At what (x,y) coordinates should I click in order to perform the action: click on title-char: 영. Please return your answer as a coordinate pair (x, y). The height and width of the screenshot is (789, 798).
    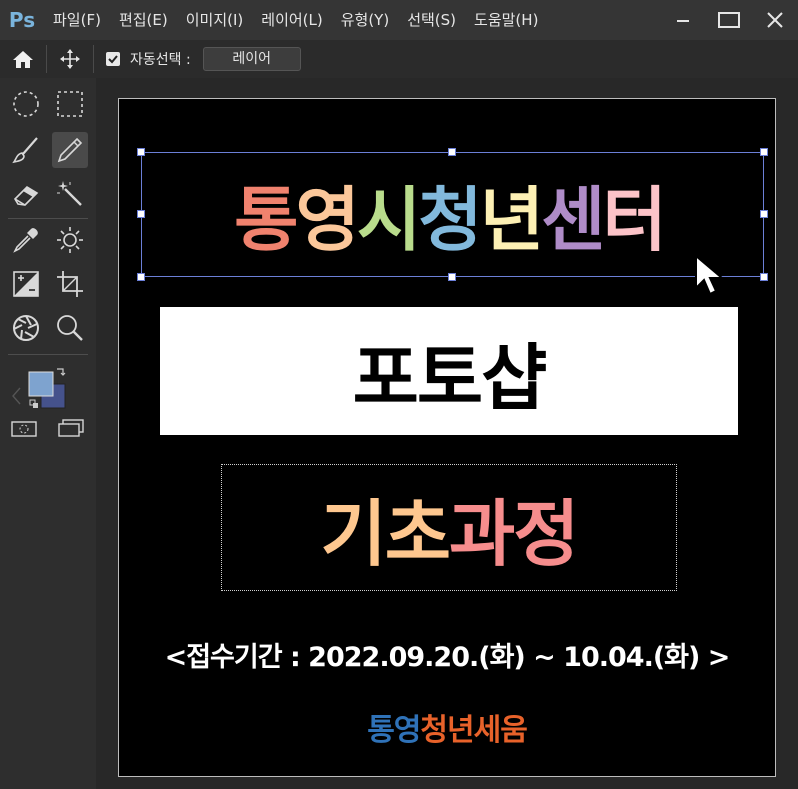
    Looking at the image, I should click on (327, 219).